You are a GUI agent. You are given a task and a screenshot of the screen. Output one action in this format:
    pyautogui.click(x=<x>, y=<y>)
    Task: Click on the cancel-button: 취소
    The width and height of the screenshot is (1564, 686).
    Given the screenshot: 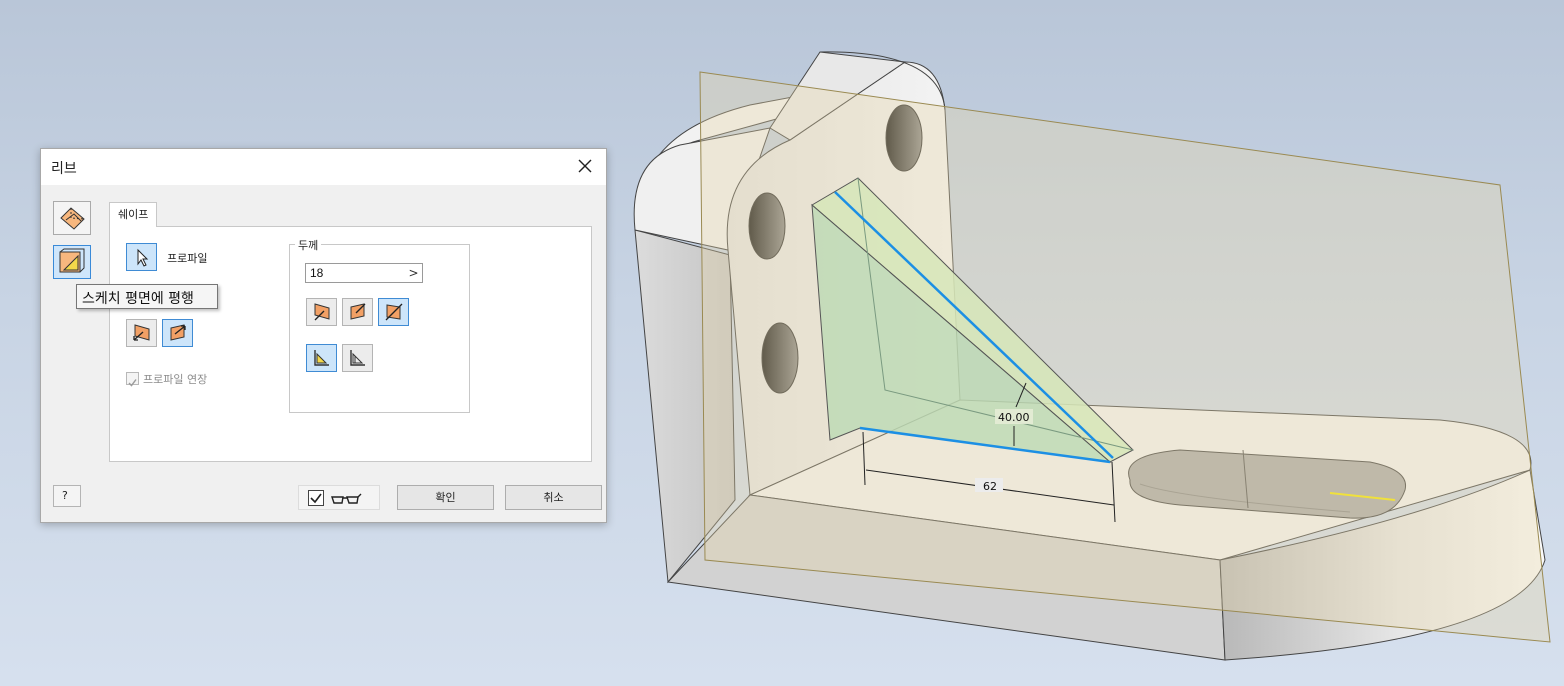 What is the action you would take?
    pyautogui.click(x=553, y=497)
    